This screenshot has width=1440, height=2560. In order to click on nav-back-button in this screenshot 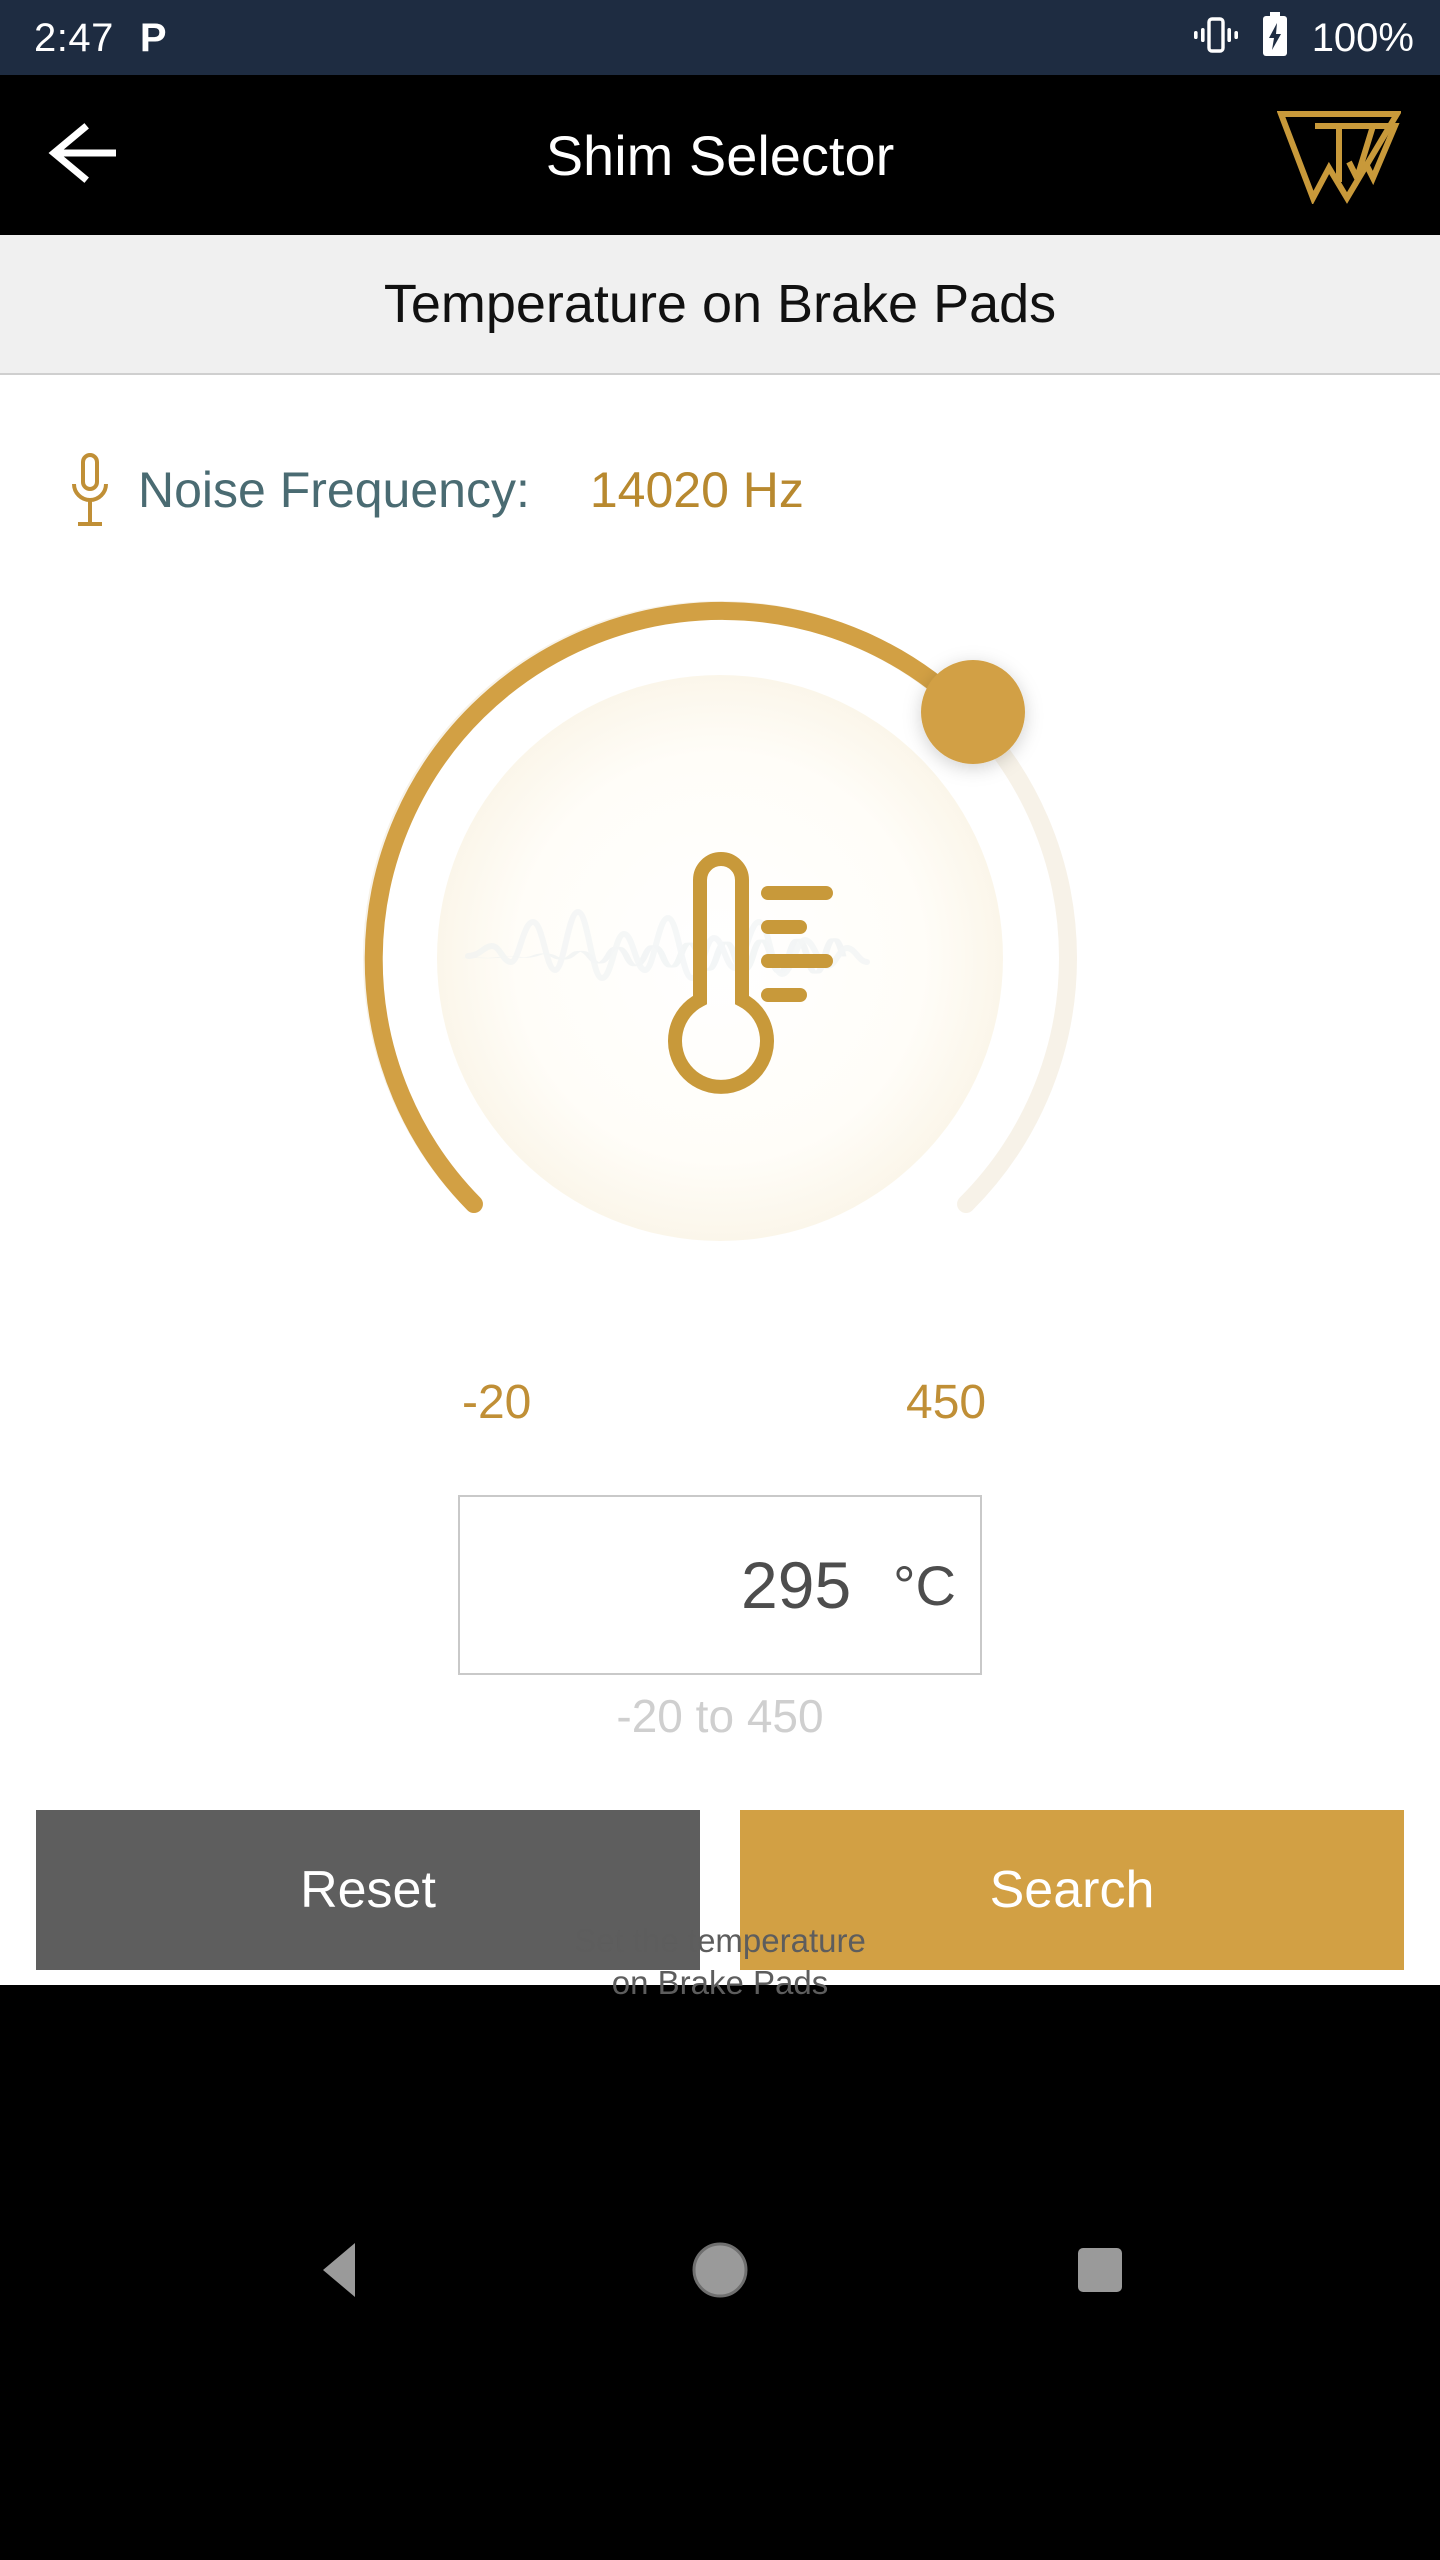, I will do `click(340, 2273)`.